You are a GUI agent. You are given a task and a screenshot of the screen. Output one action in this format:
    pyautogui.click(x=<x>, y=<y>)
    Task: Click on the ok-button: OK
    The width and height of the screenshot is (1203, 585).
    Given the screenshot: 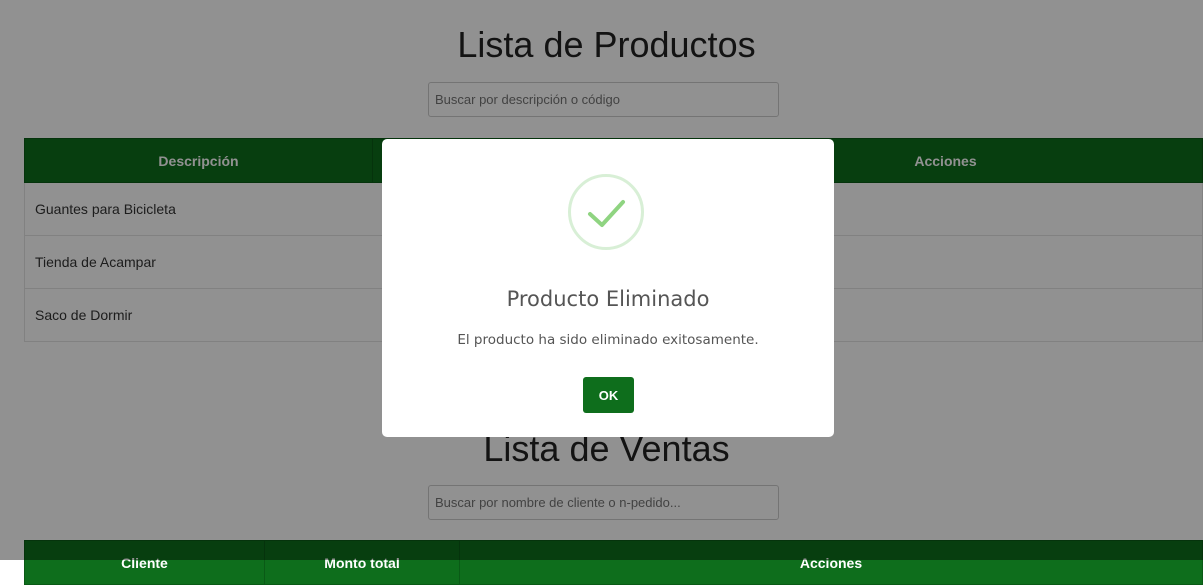 What is the action you would take?
    pyautogui.click(x=608, y=395)
    